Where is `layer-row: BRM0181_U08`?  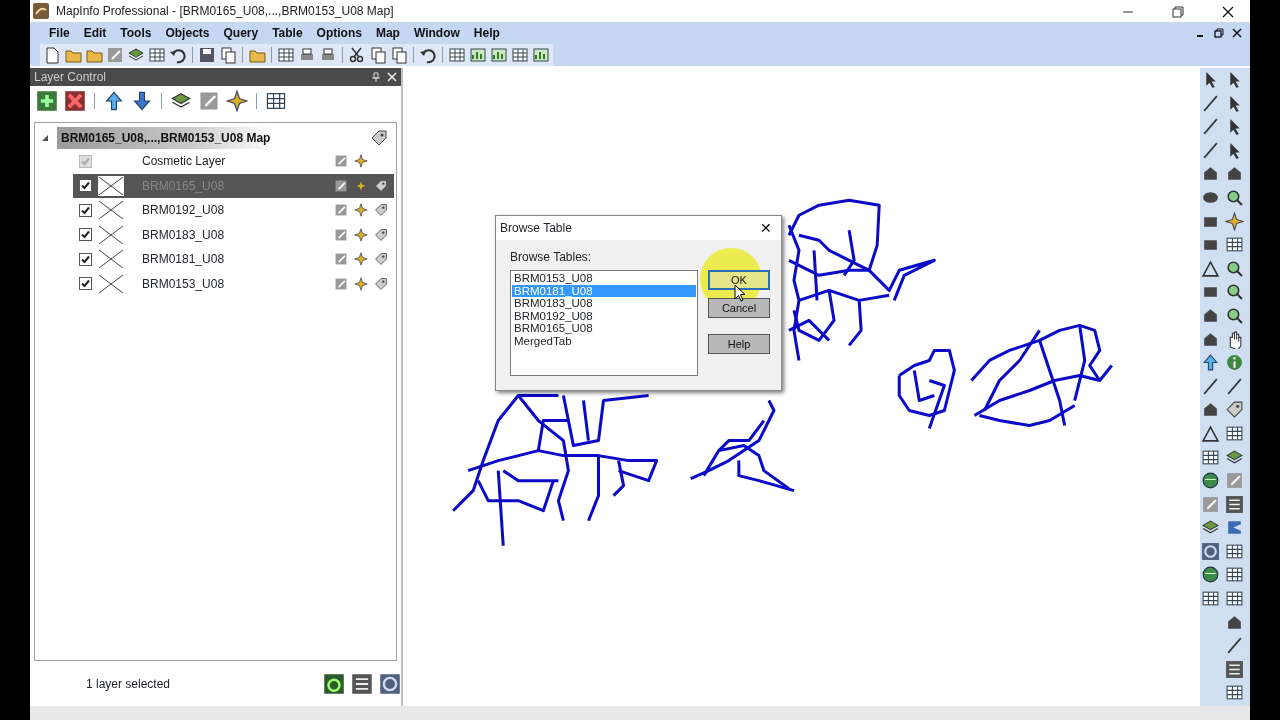
layer-row: BRM0181_U08 is located at coordinates (233, 259).